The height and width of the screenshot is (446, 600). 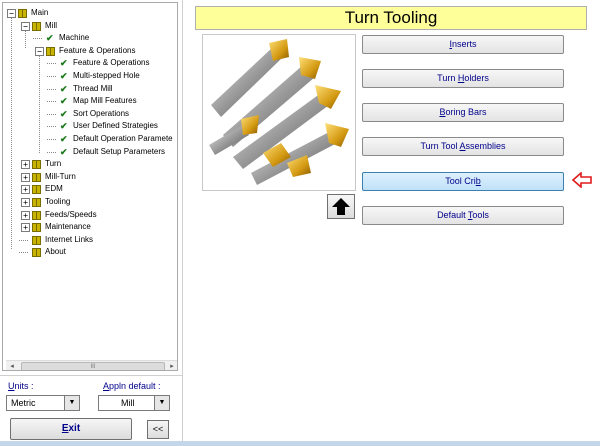 I want to click on appln-default-label: Appln default :, so click(x=132, y=386).